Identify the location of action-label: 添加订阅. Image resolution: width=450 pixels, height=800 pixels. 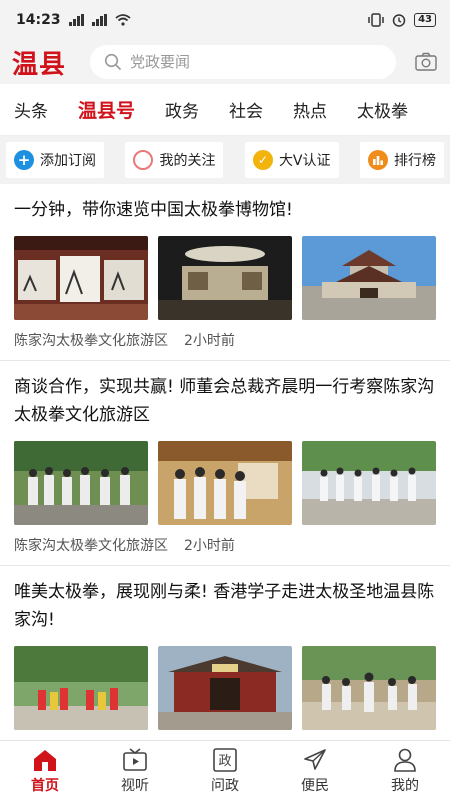
(68, 161).